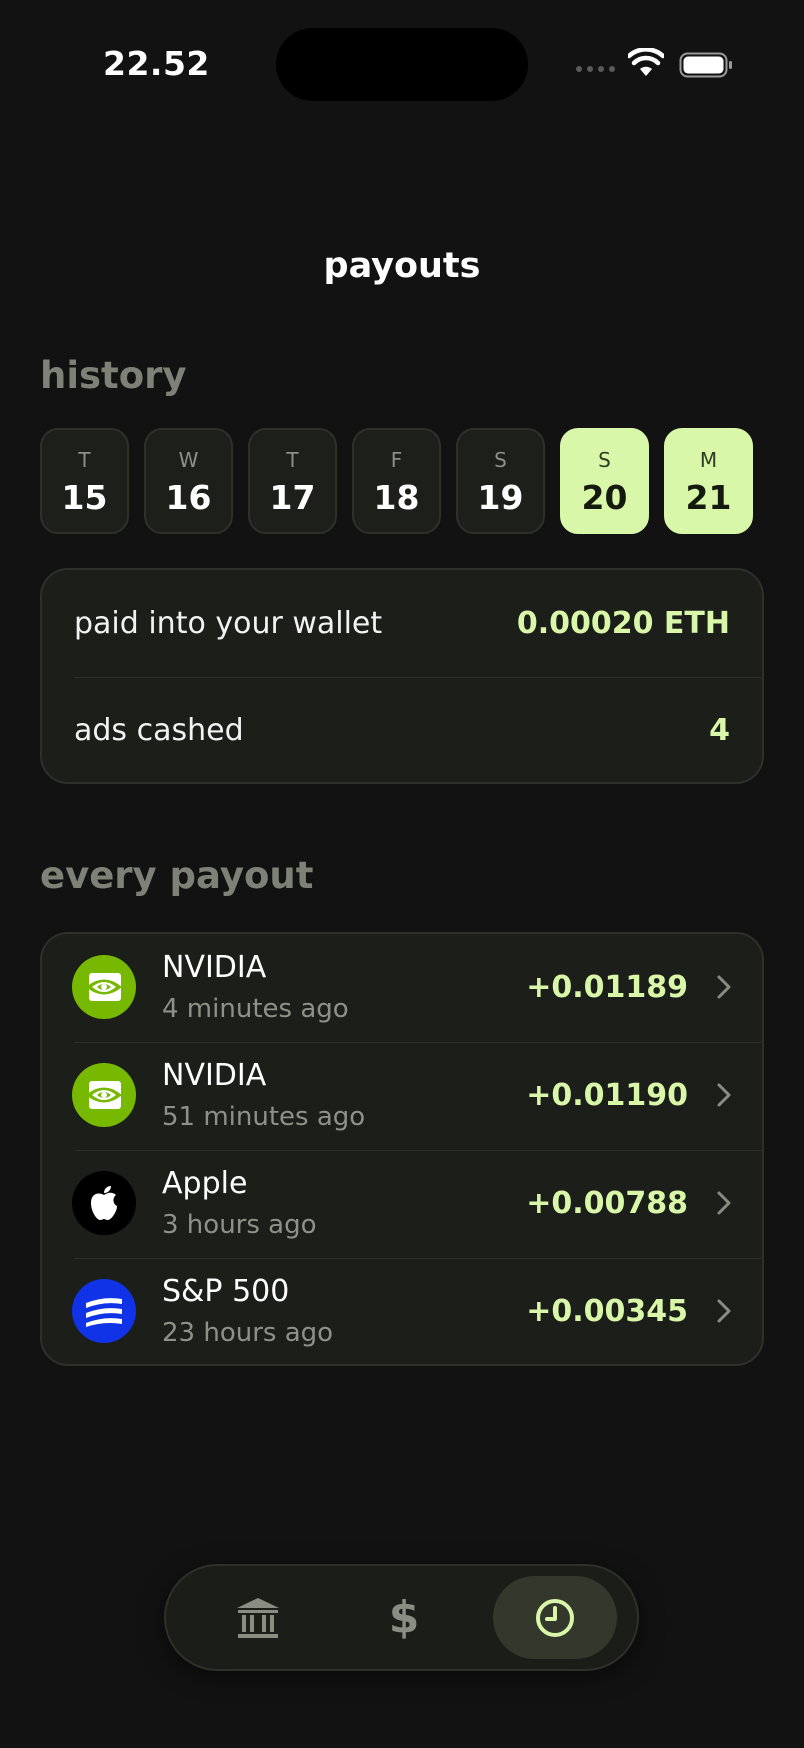 The image size is (804, 1748). What do you see at coordinates (84, 497) in the screenshot?
I see `day-number: 15` at bounding box center [84, 497].